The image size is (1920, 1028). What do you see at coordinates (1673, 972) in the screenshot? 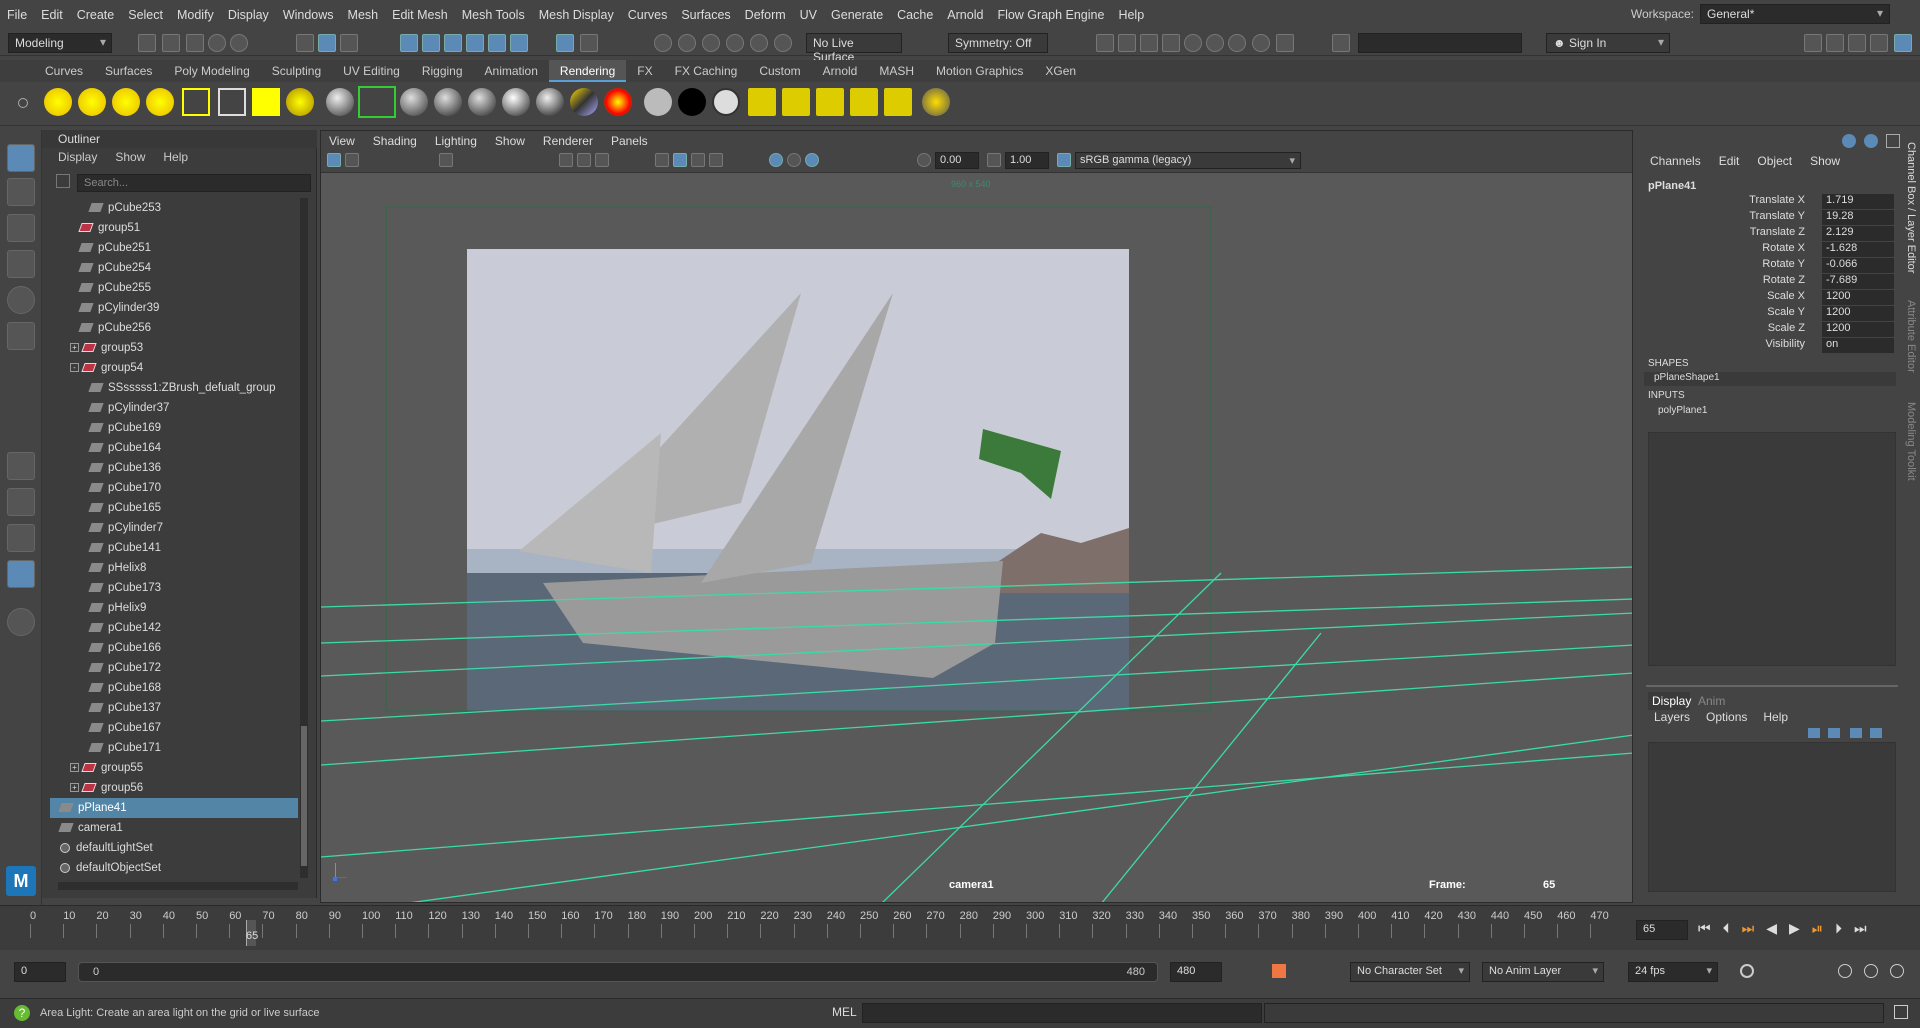
I see `fps-dropdown: 24 fps` at bounding box center [1673, 972].